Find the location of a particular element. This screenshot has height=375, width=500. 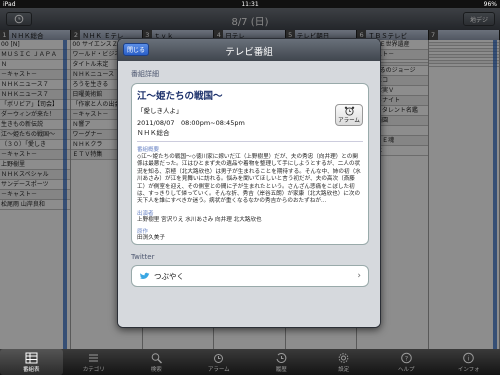

summary-label: 番組概要 is located at coordinates (148, 150).